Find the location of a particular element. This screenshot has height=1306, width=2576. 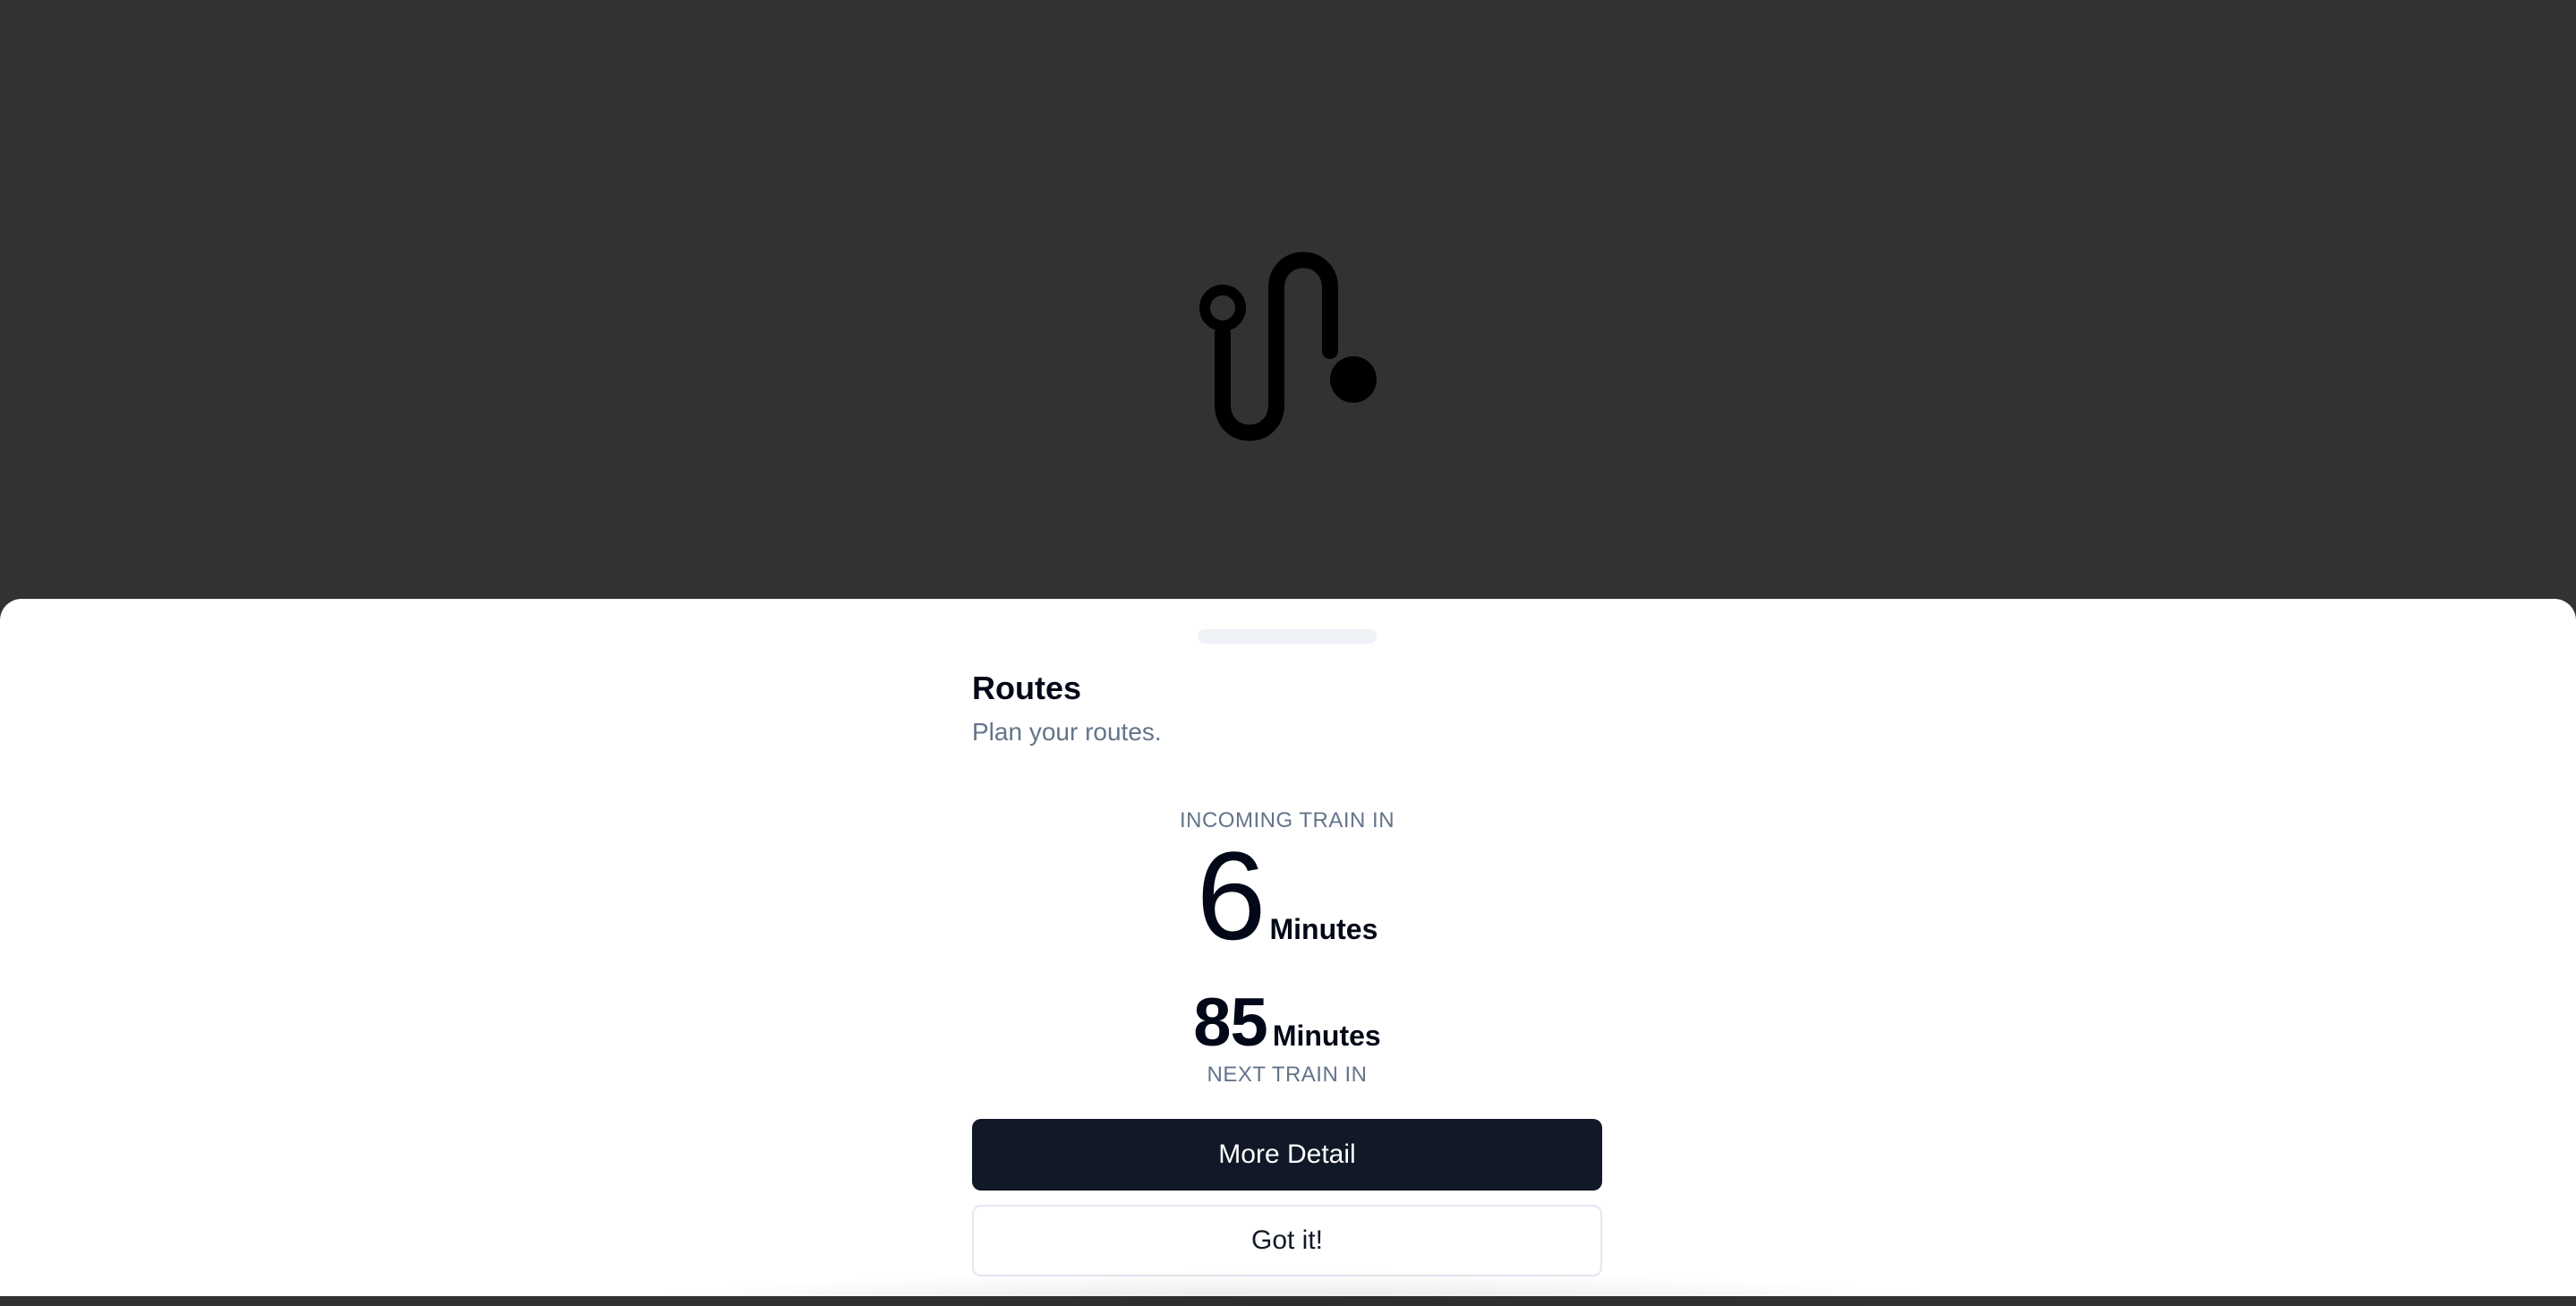

got-it-button: Got it! is located at coordinates (1287, 1240).